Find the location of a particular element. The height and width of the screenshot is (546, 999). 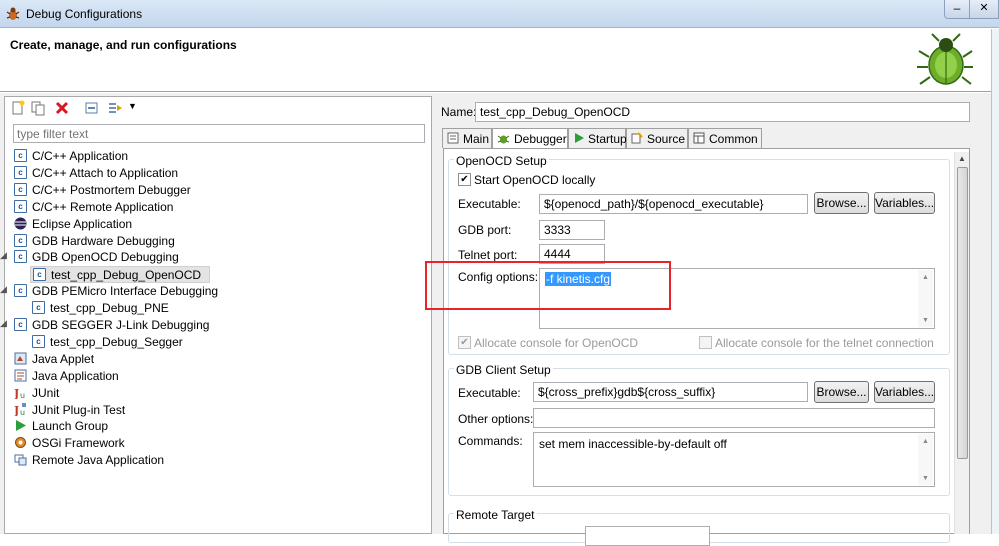

tab-debugger: Debugger is located at coordinates (530, 138).